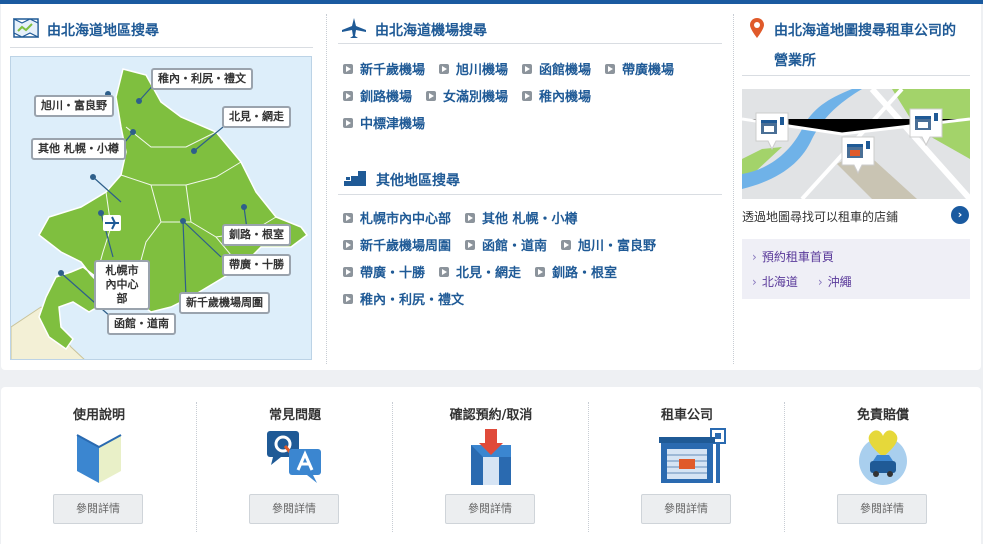 The image size is (983, 544). I want to click on airport-link-label: 釧路機場, so click(386, 97).